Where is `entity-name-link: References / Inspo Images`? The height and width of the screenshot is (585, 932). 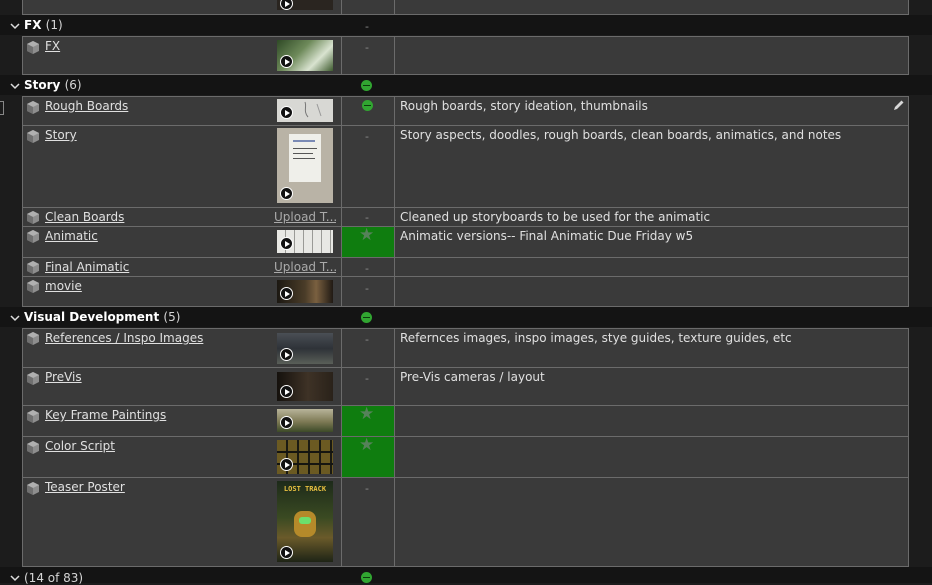
entity-name-link: References / Inspo Images is located at coordinates (124, 338).